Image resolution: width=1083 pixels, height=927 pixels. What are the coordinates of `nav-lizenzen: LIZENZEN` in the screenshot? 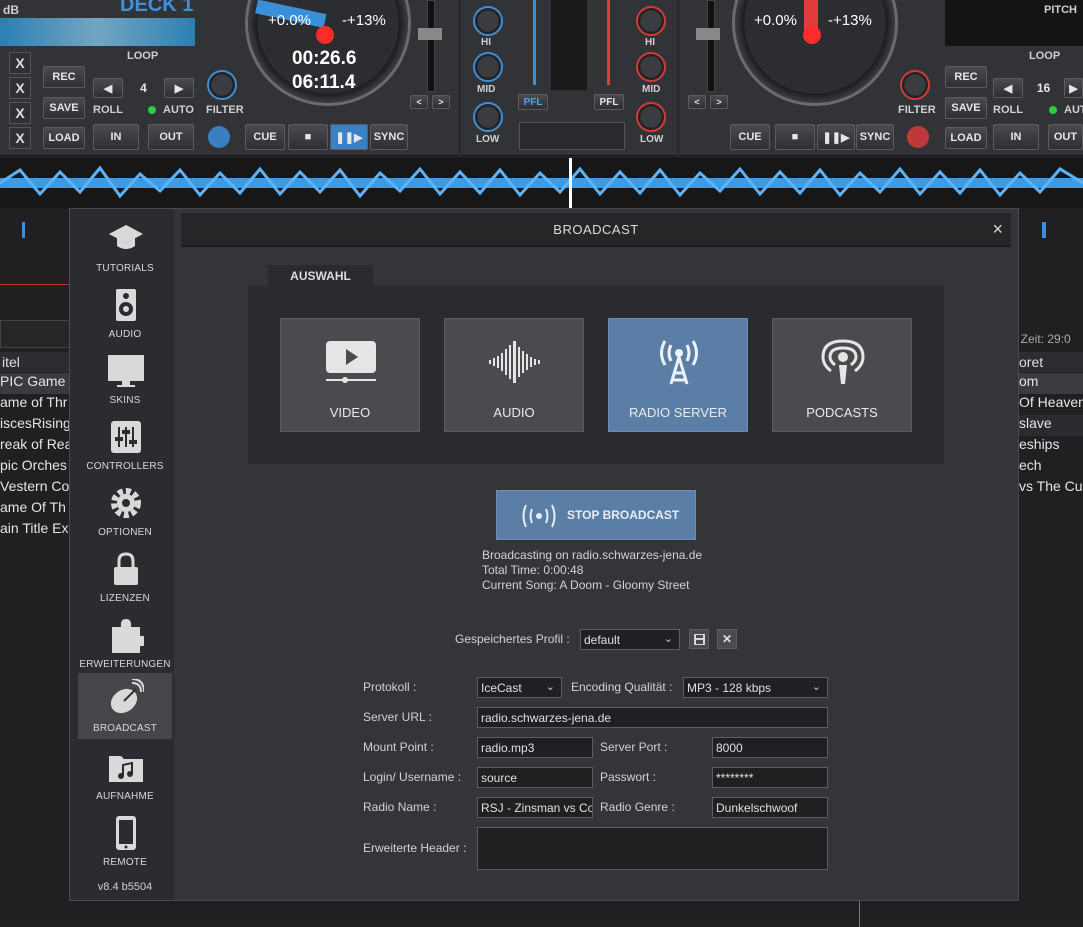 It's located at (125, 577).